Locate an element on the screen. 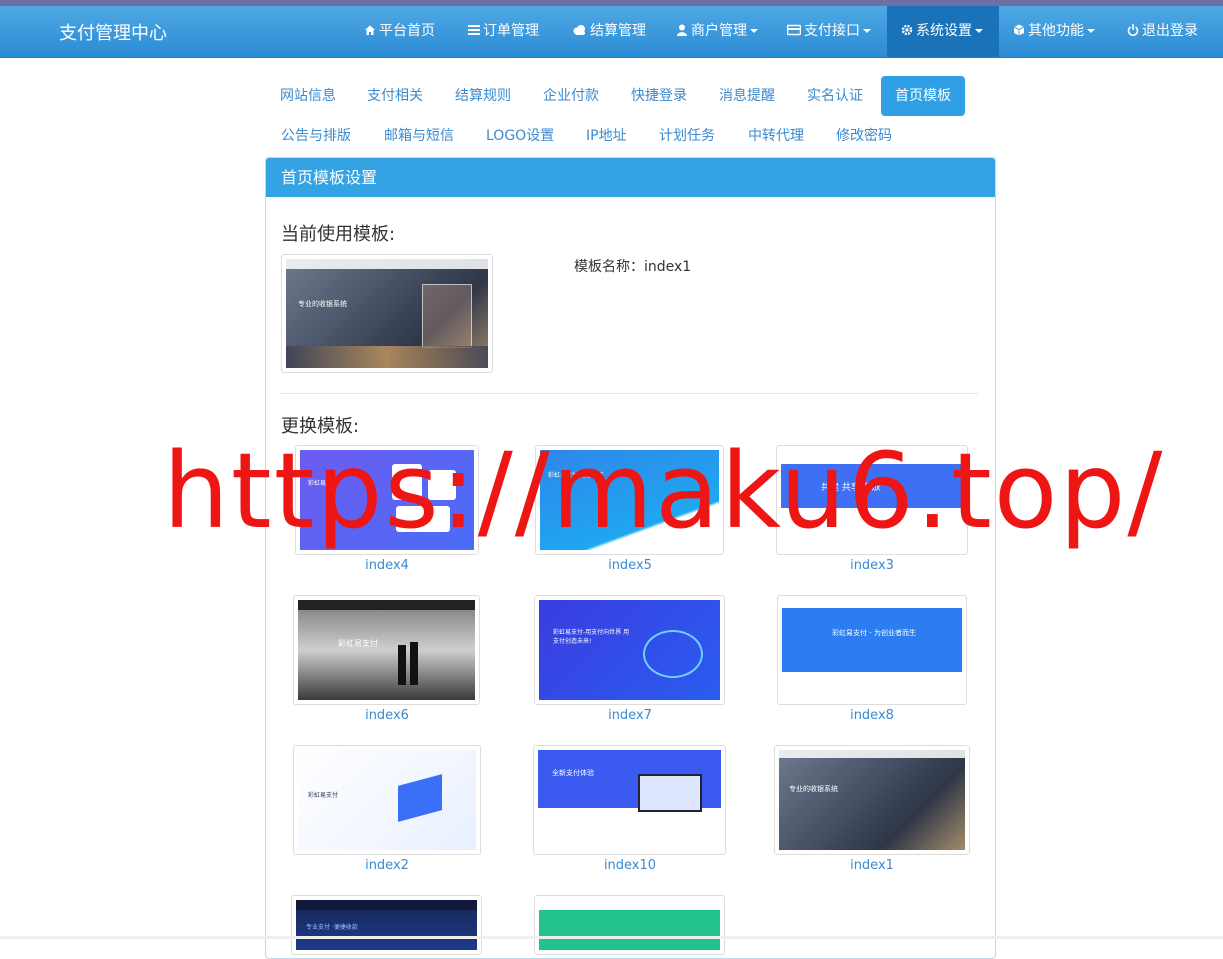  nav-payment-api-label: 支付接口 is located at coordinates (832, 31).